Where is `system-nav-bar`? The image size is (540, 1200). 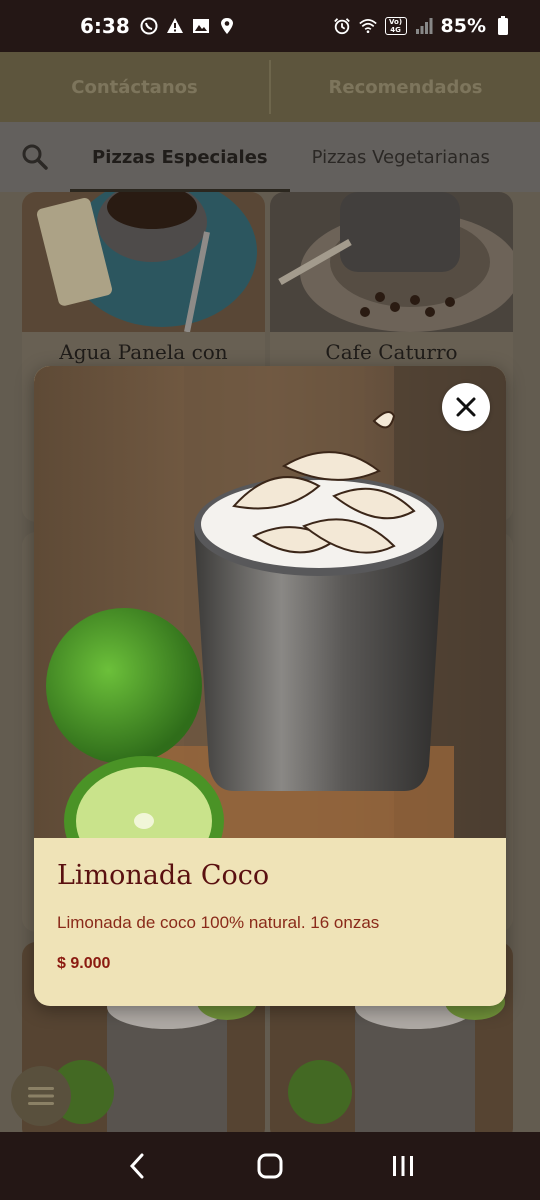
system-nav-bar is located at coordinates (270, 1166).